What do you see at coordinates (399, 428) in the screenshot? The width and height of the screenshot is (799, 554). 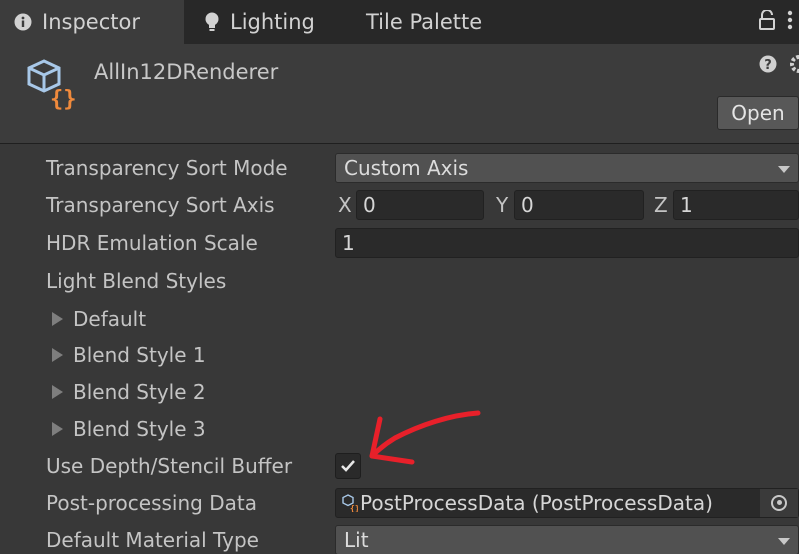 I see `foldout-blend-style-3: Blend Style 3` at bounding box center [399, 428].